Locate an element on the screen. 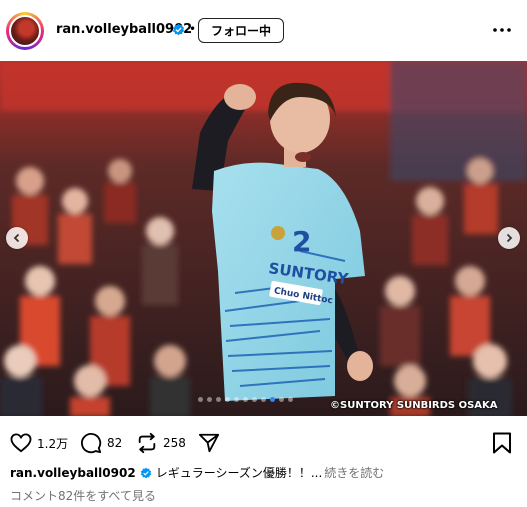 The image size is (527, 507). heart-icon is located at coordinates (21, 443).